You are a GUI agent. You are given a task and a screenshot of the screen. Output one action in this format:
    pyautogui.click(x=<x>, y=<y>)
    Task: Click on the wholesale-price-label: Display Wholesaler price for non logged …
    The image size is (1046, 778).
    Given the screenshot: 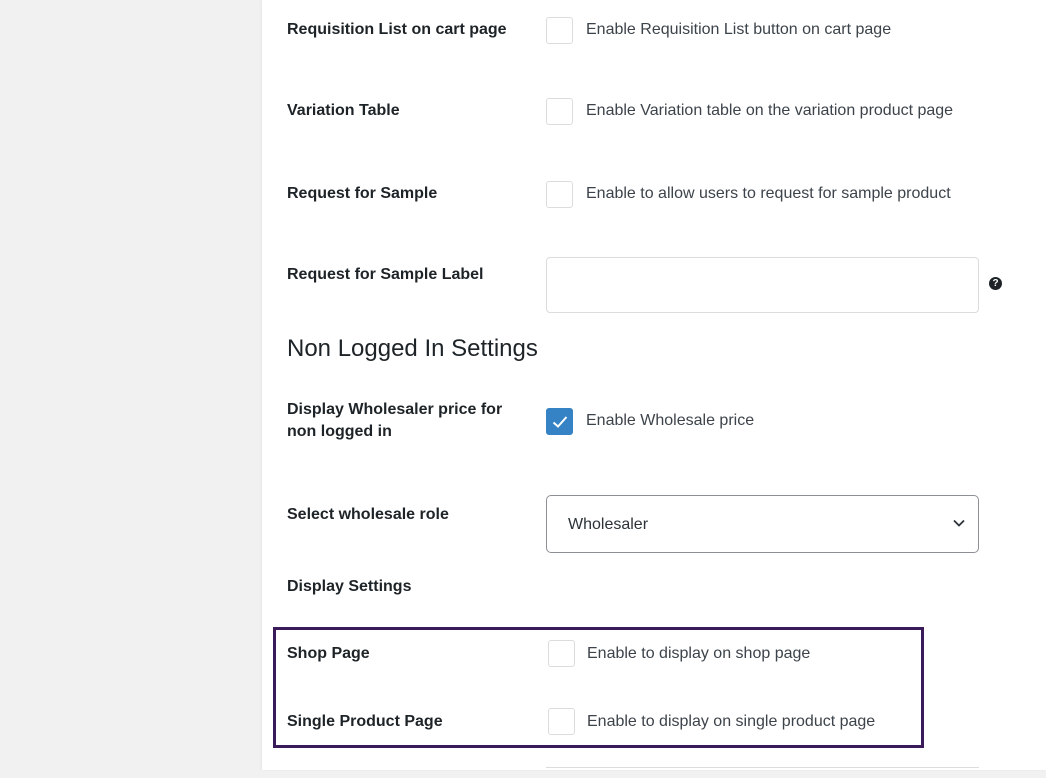 What is the action you would take?
    pyautogui.click(x=395, y=420)
    